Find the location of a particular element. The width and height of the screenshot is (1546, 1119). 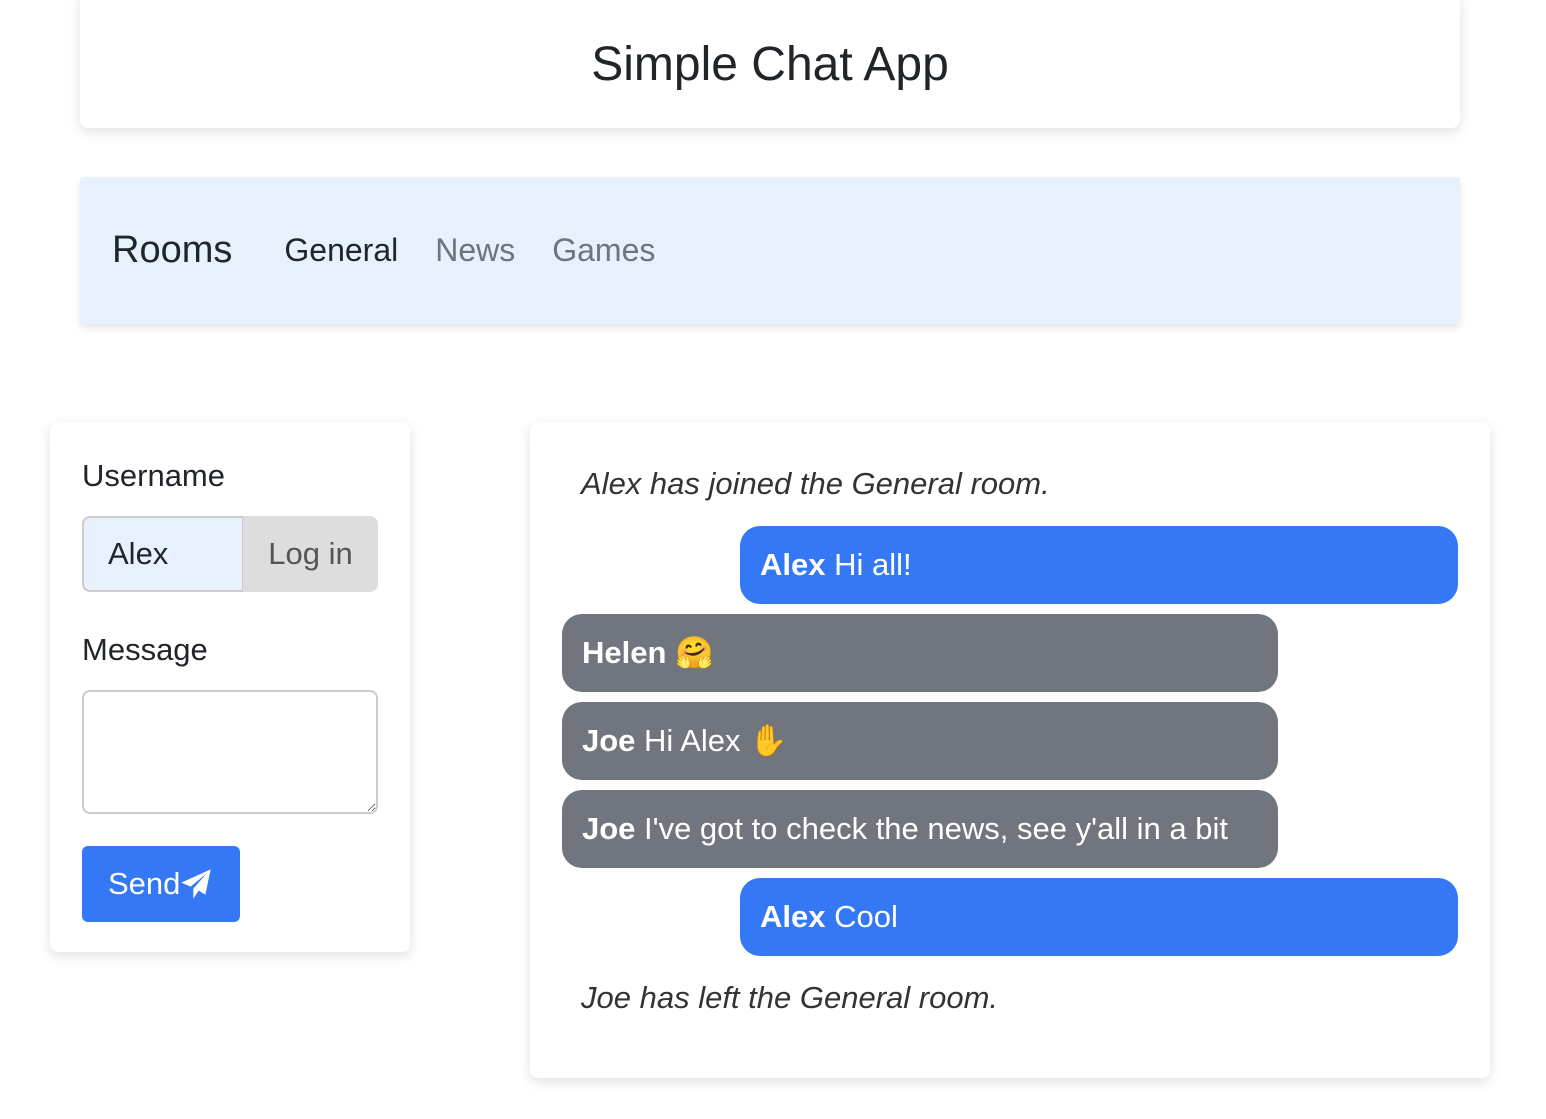

message-label: Message is located at coordinates (145, 649).